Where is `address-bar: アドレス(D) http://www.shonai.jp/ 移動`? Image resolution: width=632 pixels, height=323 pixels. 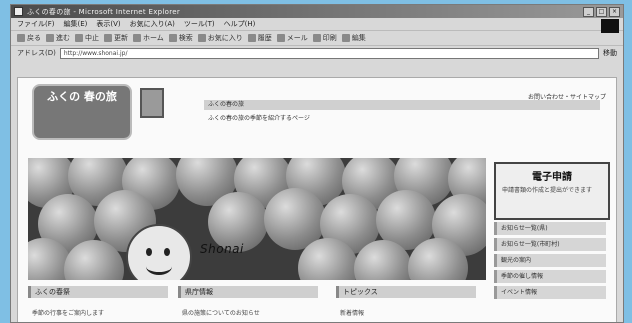
address-bar: アドレス(D) http://www.shonai.jp/ 移動 is located at coordinates (317, 52).